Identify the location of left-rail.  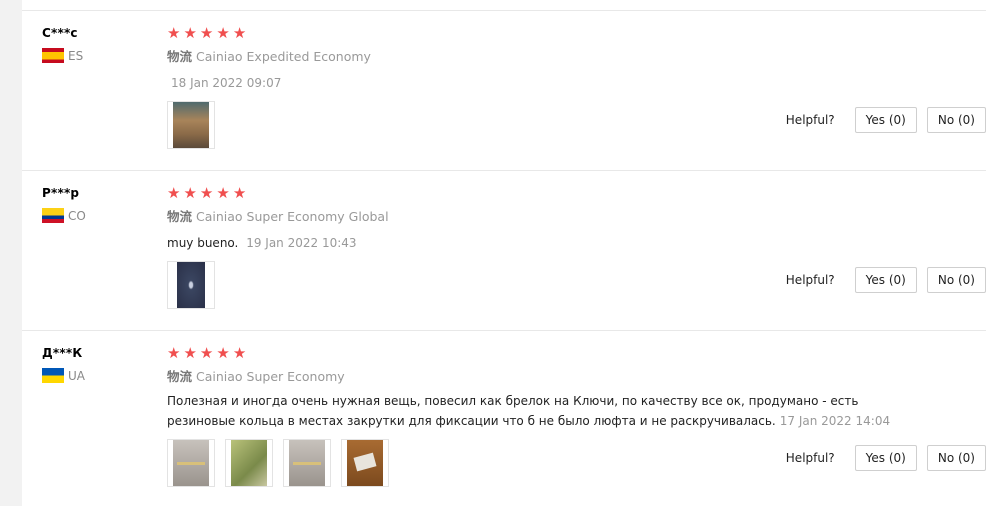
(11, 253).